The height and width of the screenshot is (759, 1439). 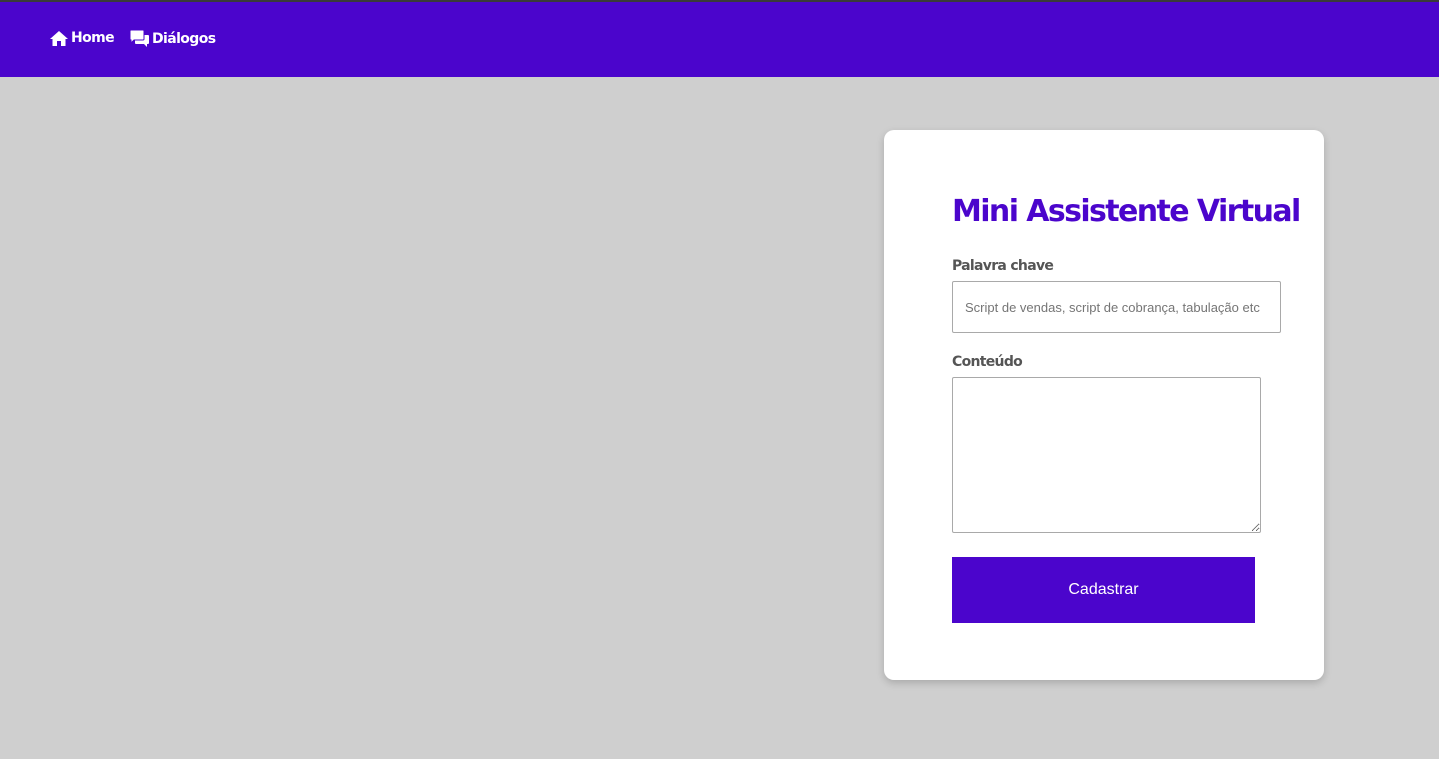 What do you see at coordinates (1126, 211) in the screenshot?
I see `form-title: Mini Assistente Virtual` at bounding box center [1126, 211].